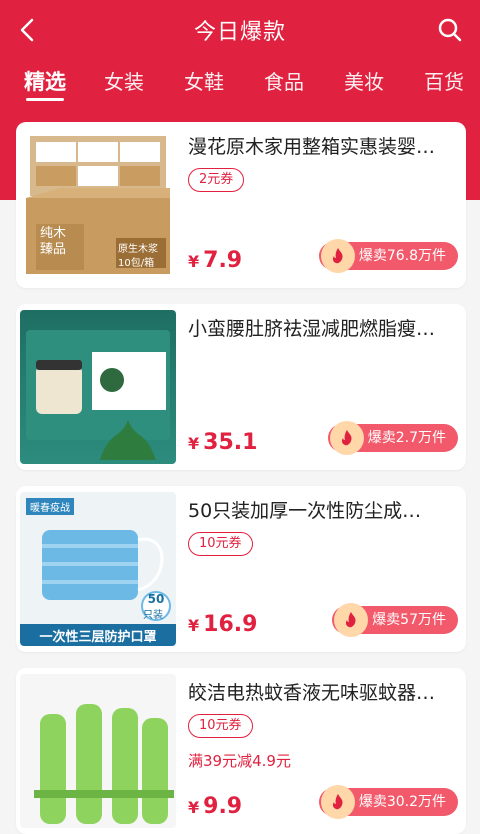 This screenshot has width=480, height=834. What do you see at coordinates (138, 249) in the screenshot?
I see `box-label-material: 原生木浆` at bounding box center [138, 249].